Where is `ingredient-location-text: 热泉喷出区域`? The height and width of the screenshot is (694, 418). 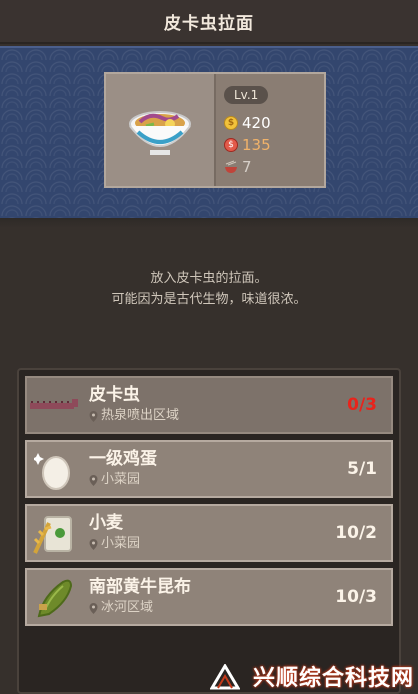
ingredient-location-text: 热泉喷出区域 is located at coordinates (140, 415).